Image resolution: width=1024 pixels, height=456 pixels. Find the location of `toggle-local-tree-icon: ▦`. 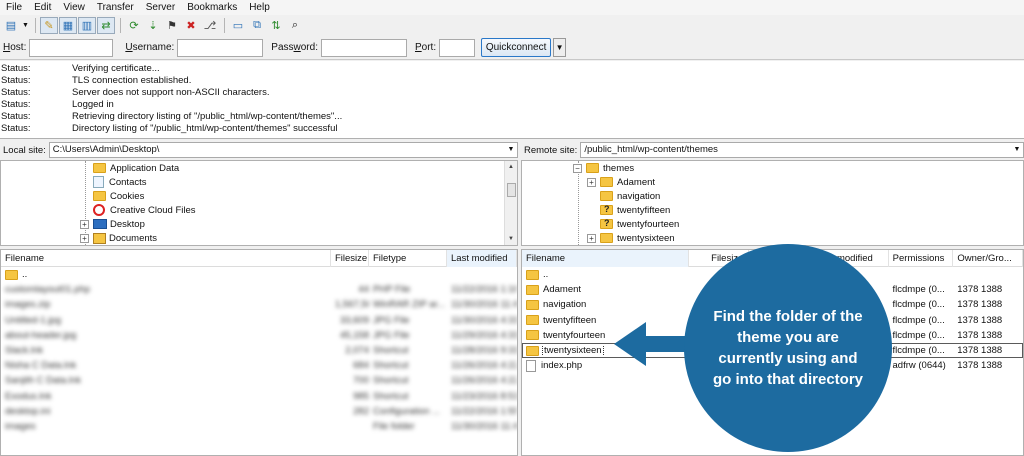

toggle-local-tree-icon: ▦ is located at coordinates (68, 25).